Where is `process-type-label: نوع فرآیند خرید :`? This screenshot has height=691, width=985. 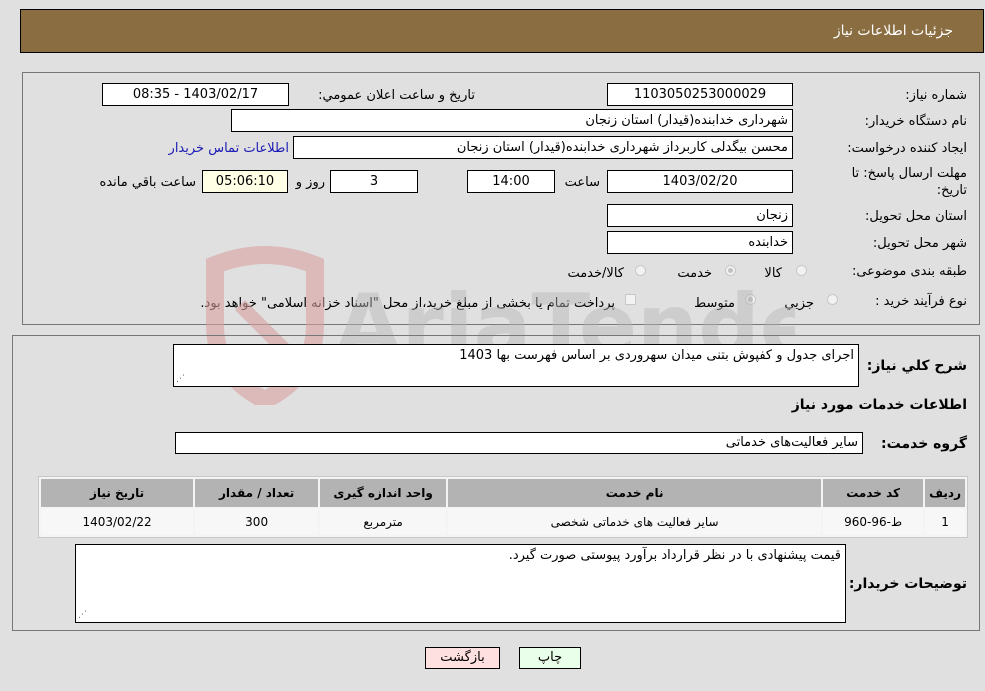 process-type-label: نوع فرآیند خرید : is located at coordinates (921, 301).